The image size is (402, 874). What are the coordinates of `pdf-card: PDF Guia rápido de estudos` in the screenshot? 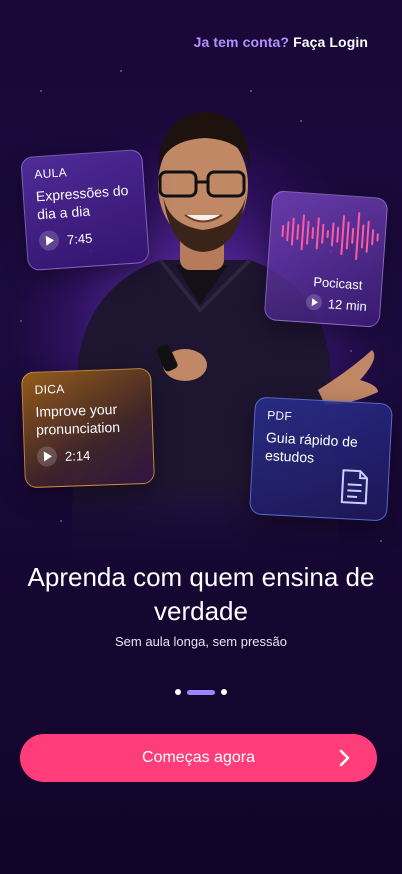 It's located at (321, 459).